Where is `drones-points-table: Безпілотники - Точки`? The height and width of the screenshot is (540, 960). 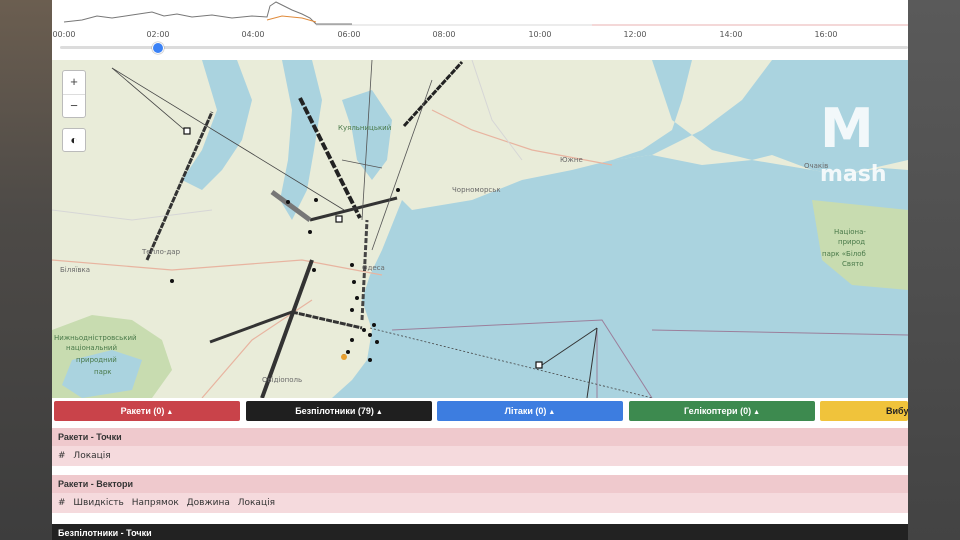
drones-points-table: Безпілотники - Точки is located at coordinates (480, 532).